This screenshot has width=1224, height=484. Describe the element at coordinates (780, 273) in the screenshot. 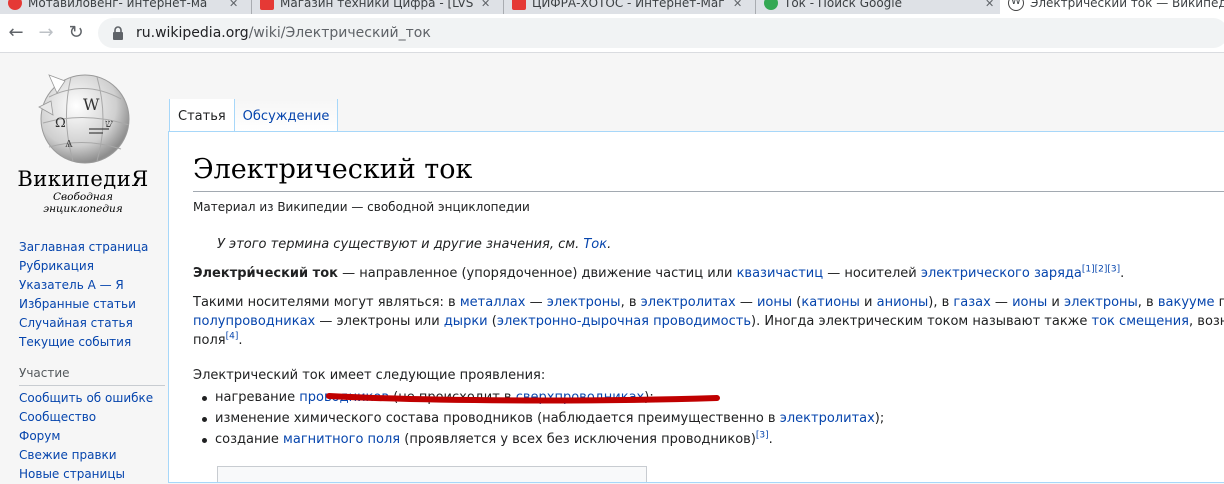

I see `link-quasiparticles: квазичастиц` at that location.